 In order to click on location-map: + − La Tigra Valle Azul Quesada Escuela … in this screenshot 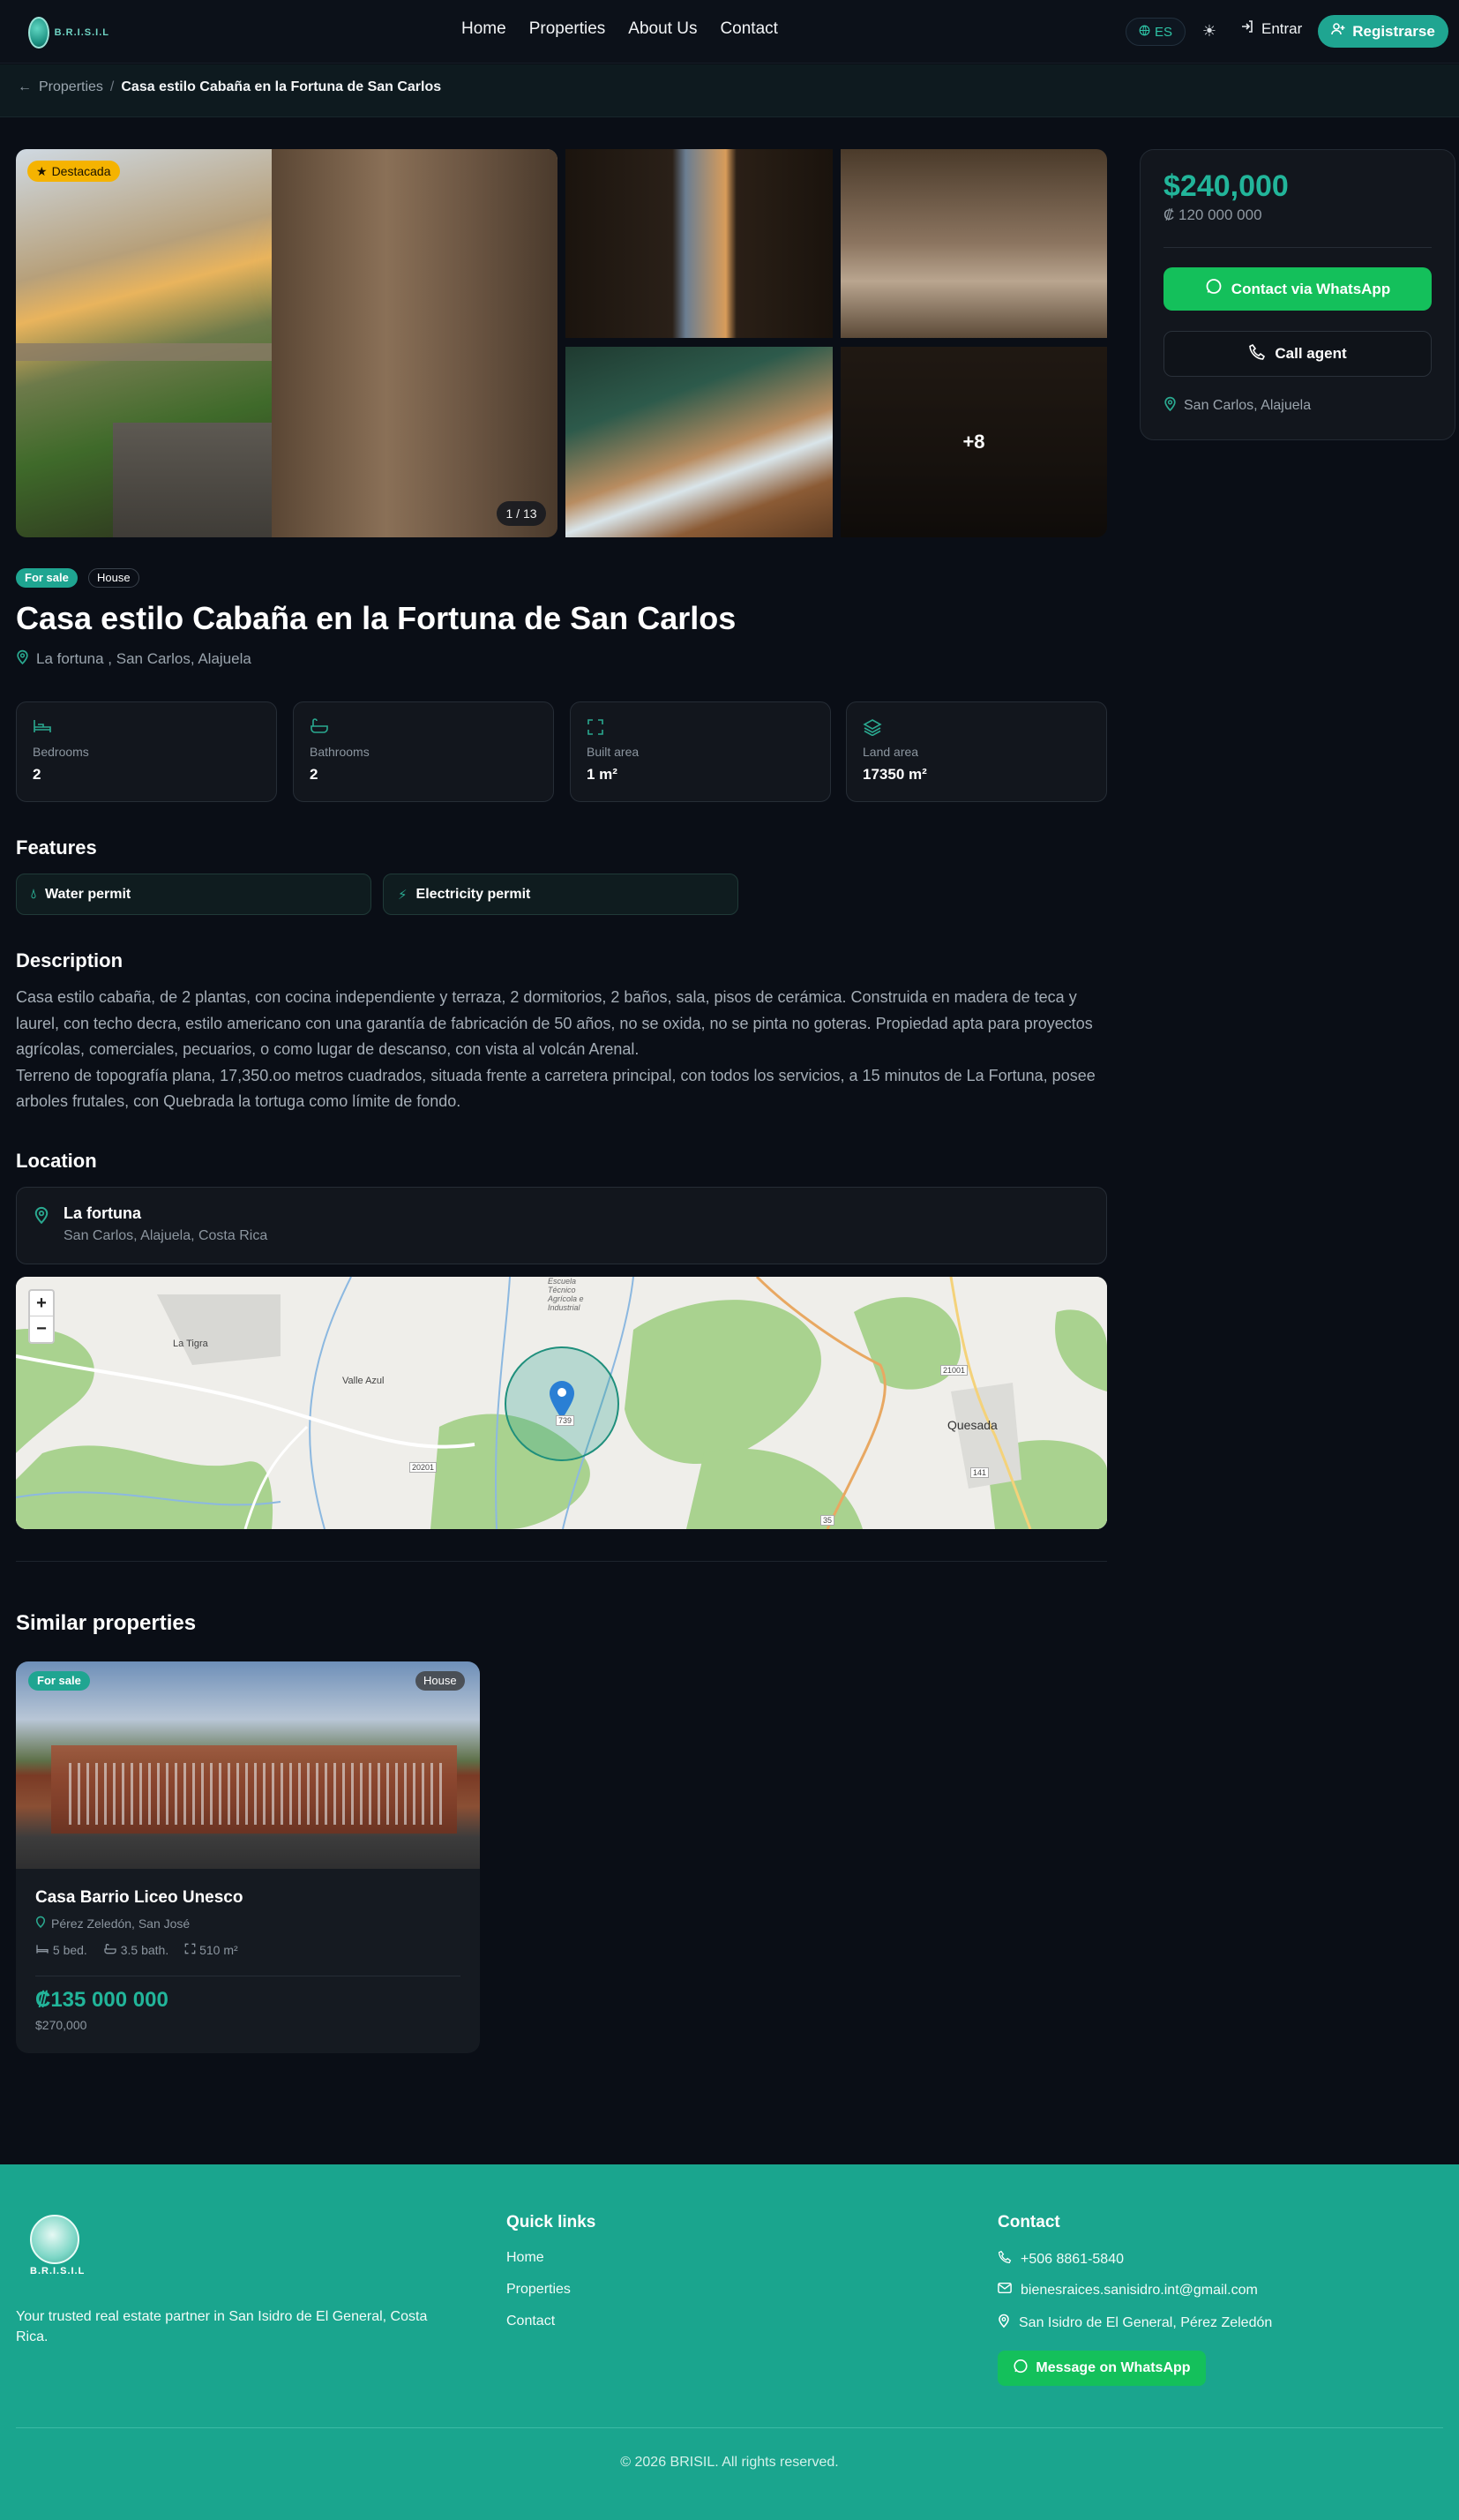, I will do `click(561, 1403)`.